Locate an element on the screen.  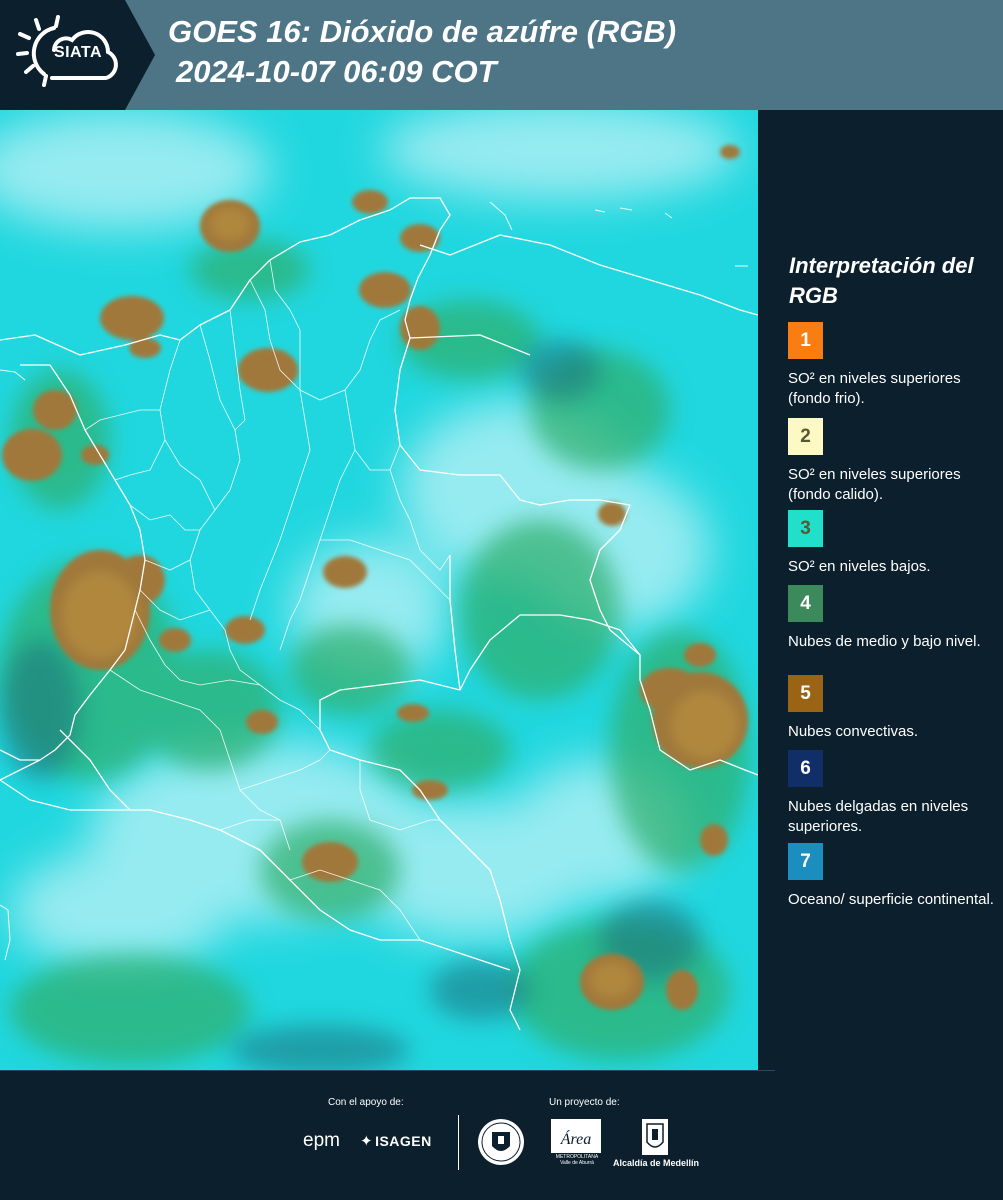
legend-label: Nubes delgadas en niveles superiores. is located at coordinates (878, 816).